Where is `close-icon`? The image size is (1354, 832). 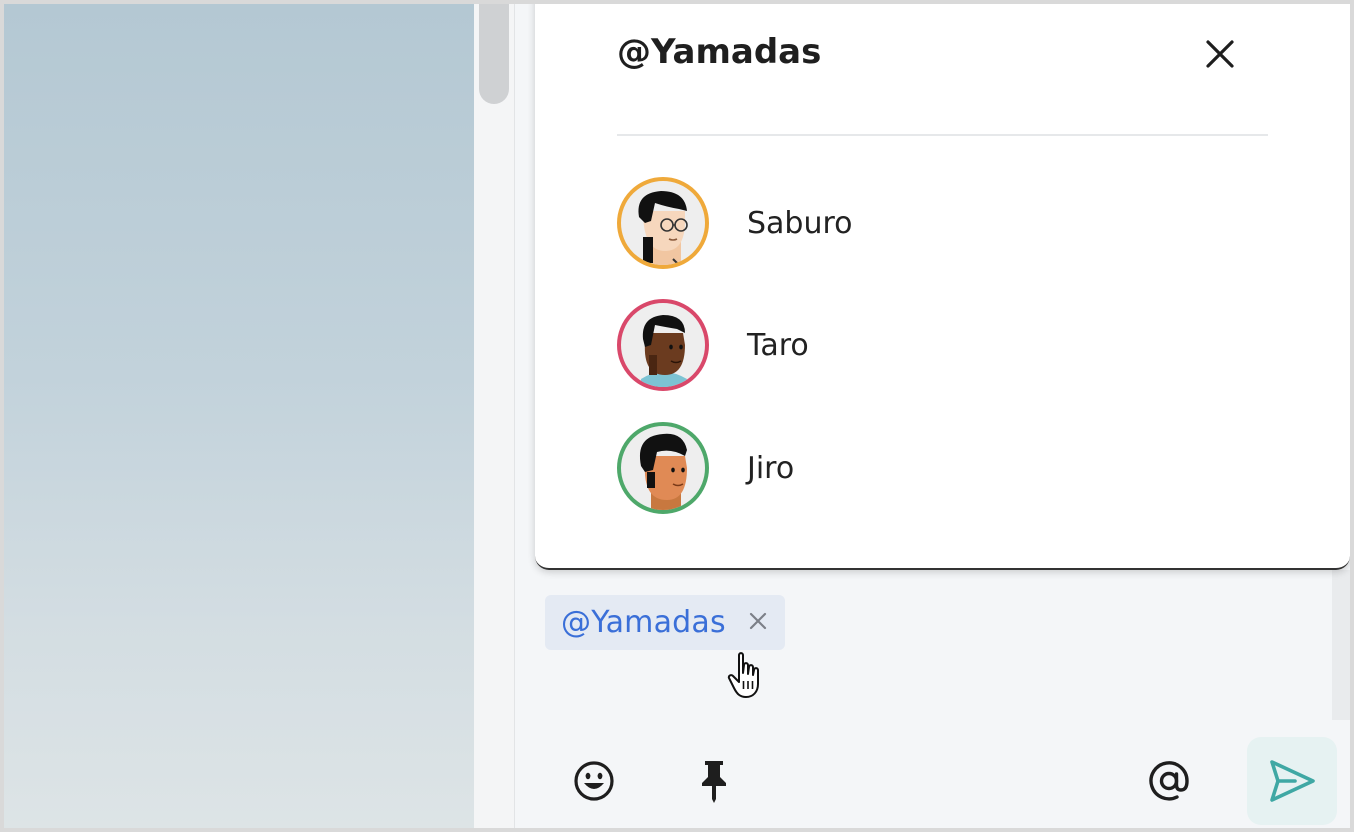
close-icon is located at coordinates (1220, 54).